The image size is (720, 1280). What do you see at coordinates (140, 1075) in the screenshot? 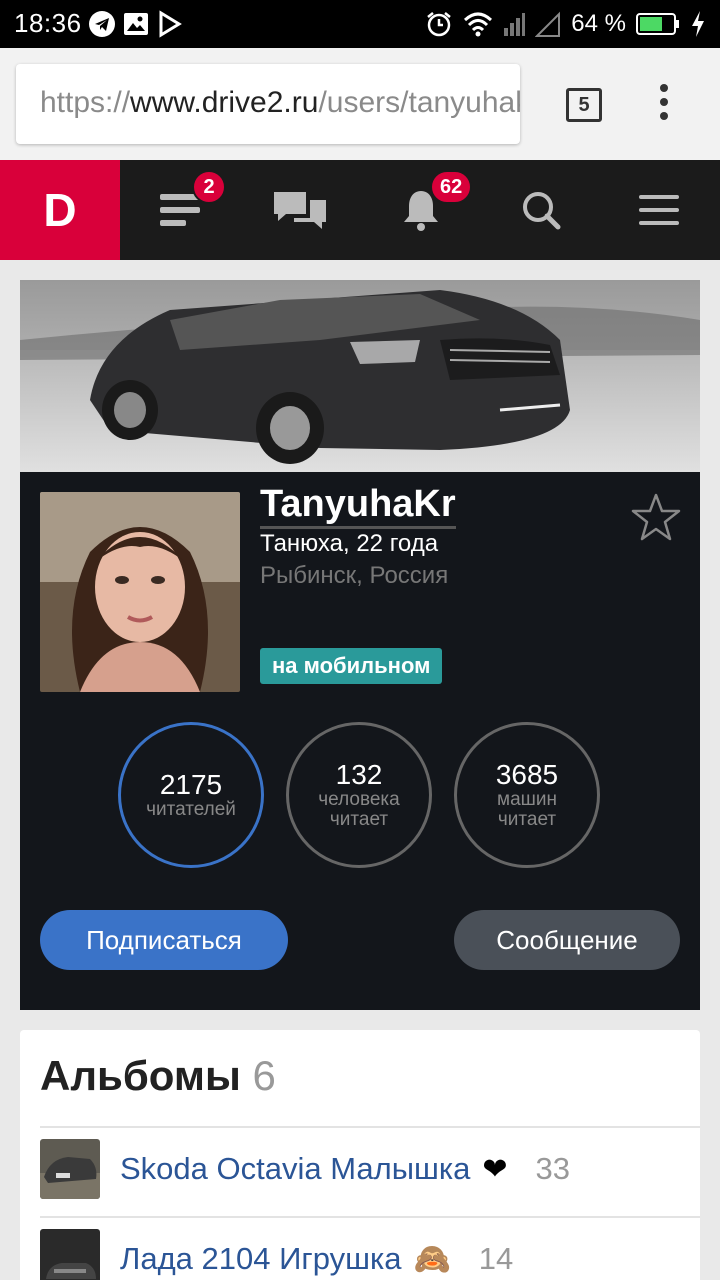
I see `albums-title: Альбомы` at bounding box center [140, 1075].